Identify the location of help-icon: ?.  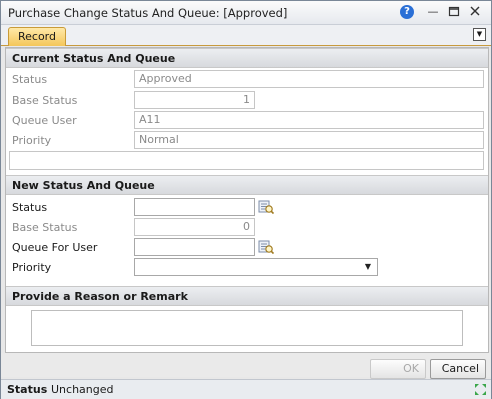
(407, 12).